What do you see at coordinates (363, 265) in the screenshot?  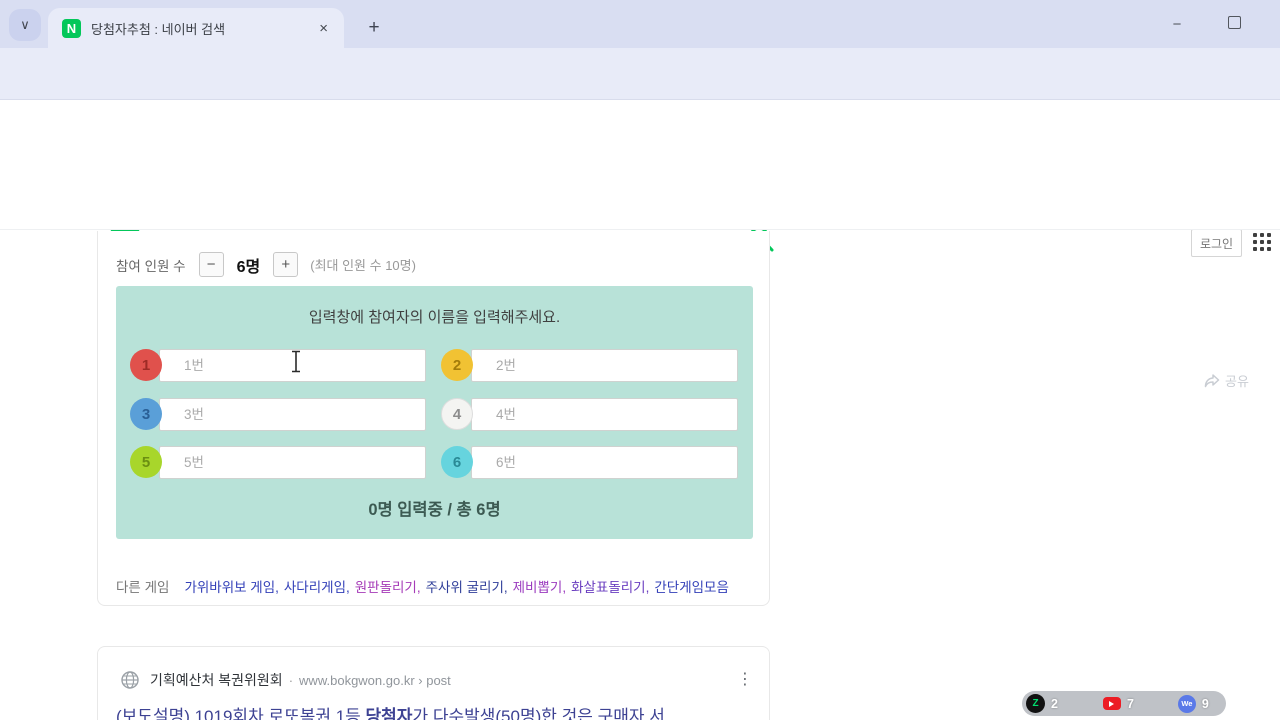 I see `max-count-note: (최대 인원 수 10명)` at bounding box center [363, 265].